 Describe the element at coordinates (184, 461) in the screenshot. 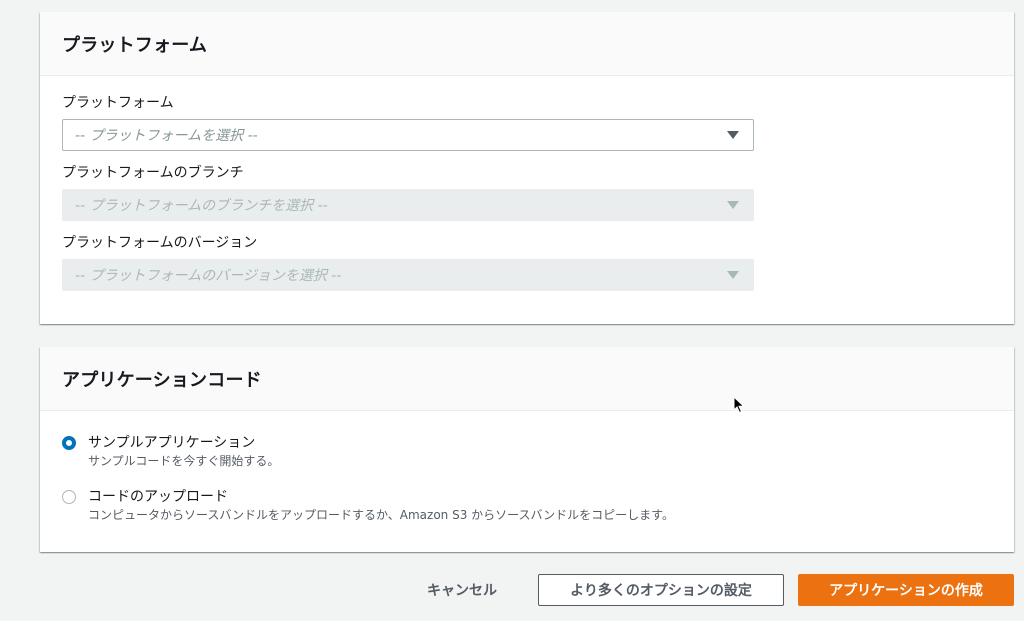

I see `radio-option-description: サンプルコードを今すぐ開始する。` at that location.